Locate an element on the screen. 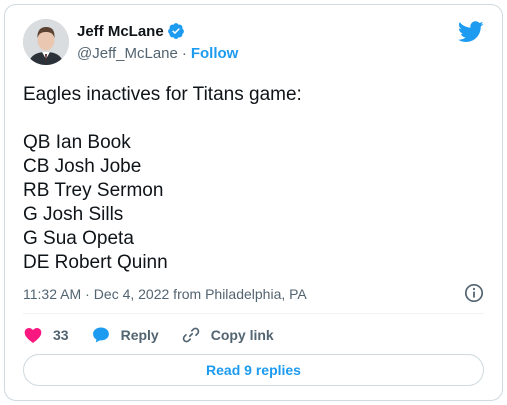  info-icon is located at coordinates (474, 293).